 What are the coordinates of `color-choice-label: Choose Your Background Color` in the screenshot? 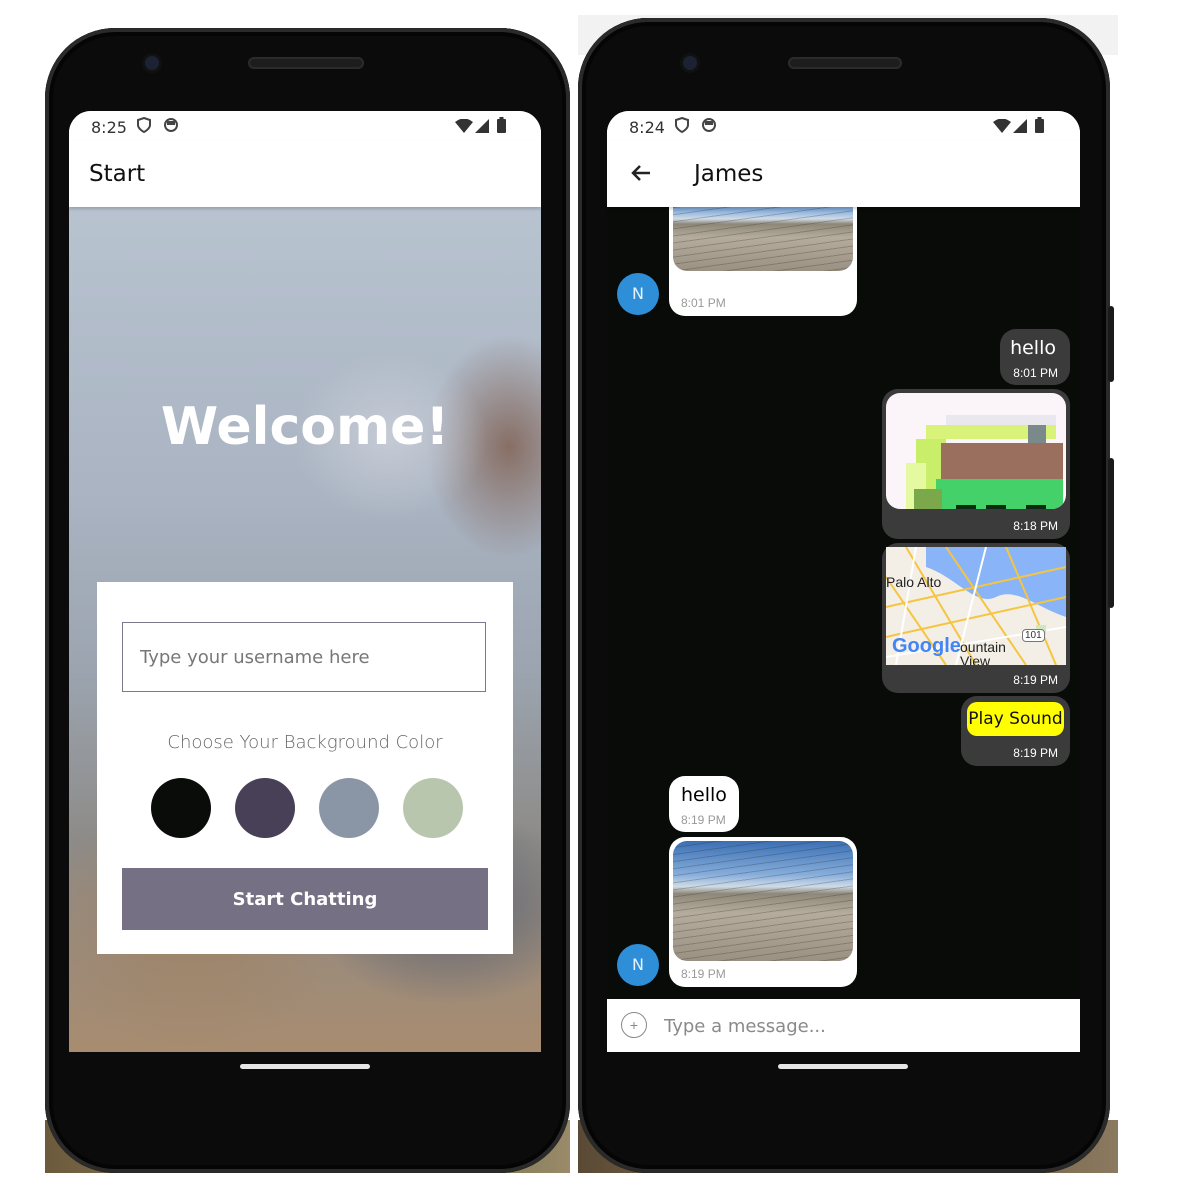 It's located at (305, 742).